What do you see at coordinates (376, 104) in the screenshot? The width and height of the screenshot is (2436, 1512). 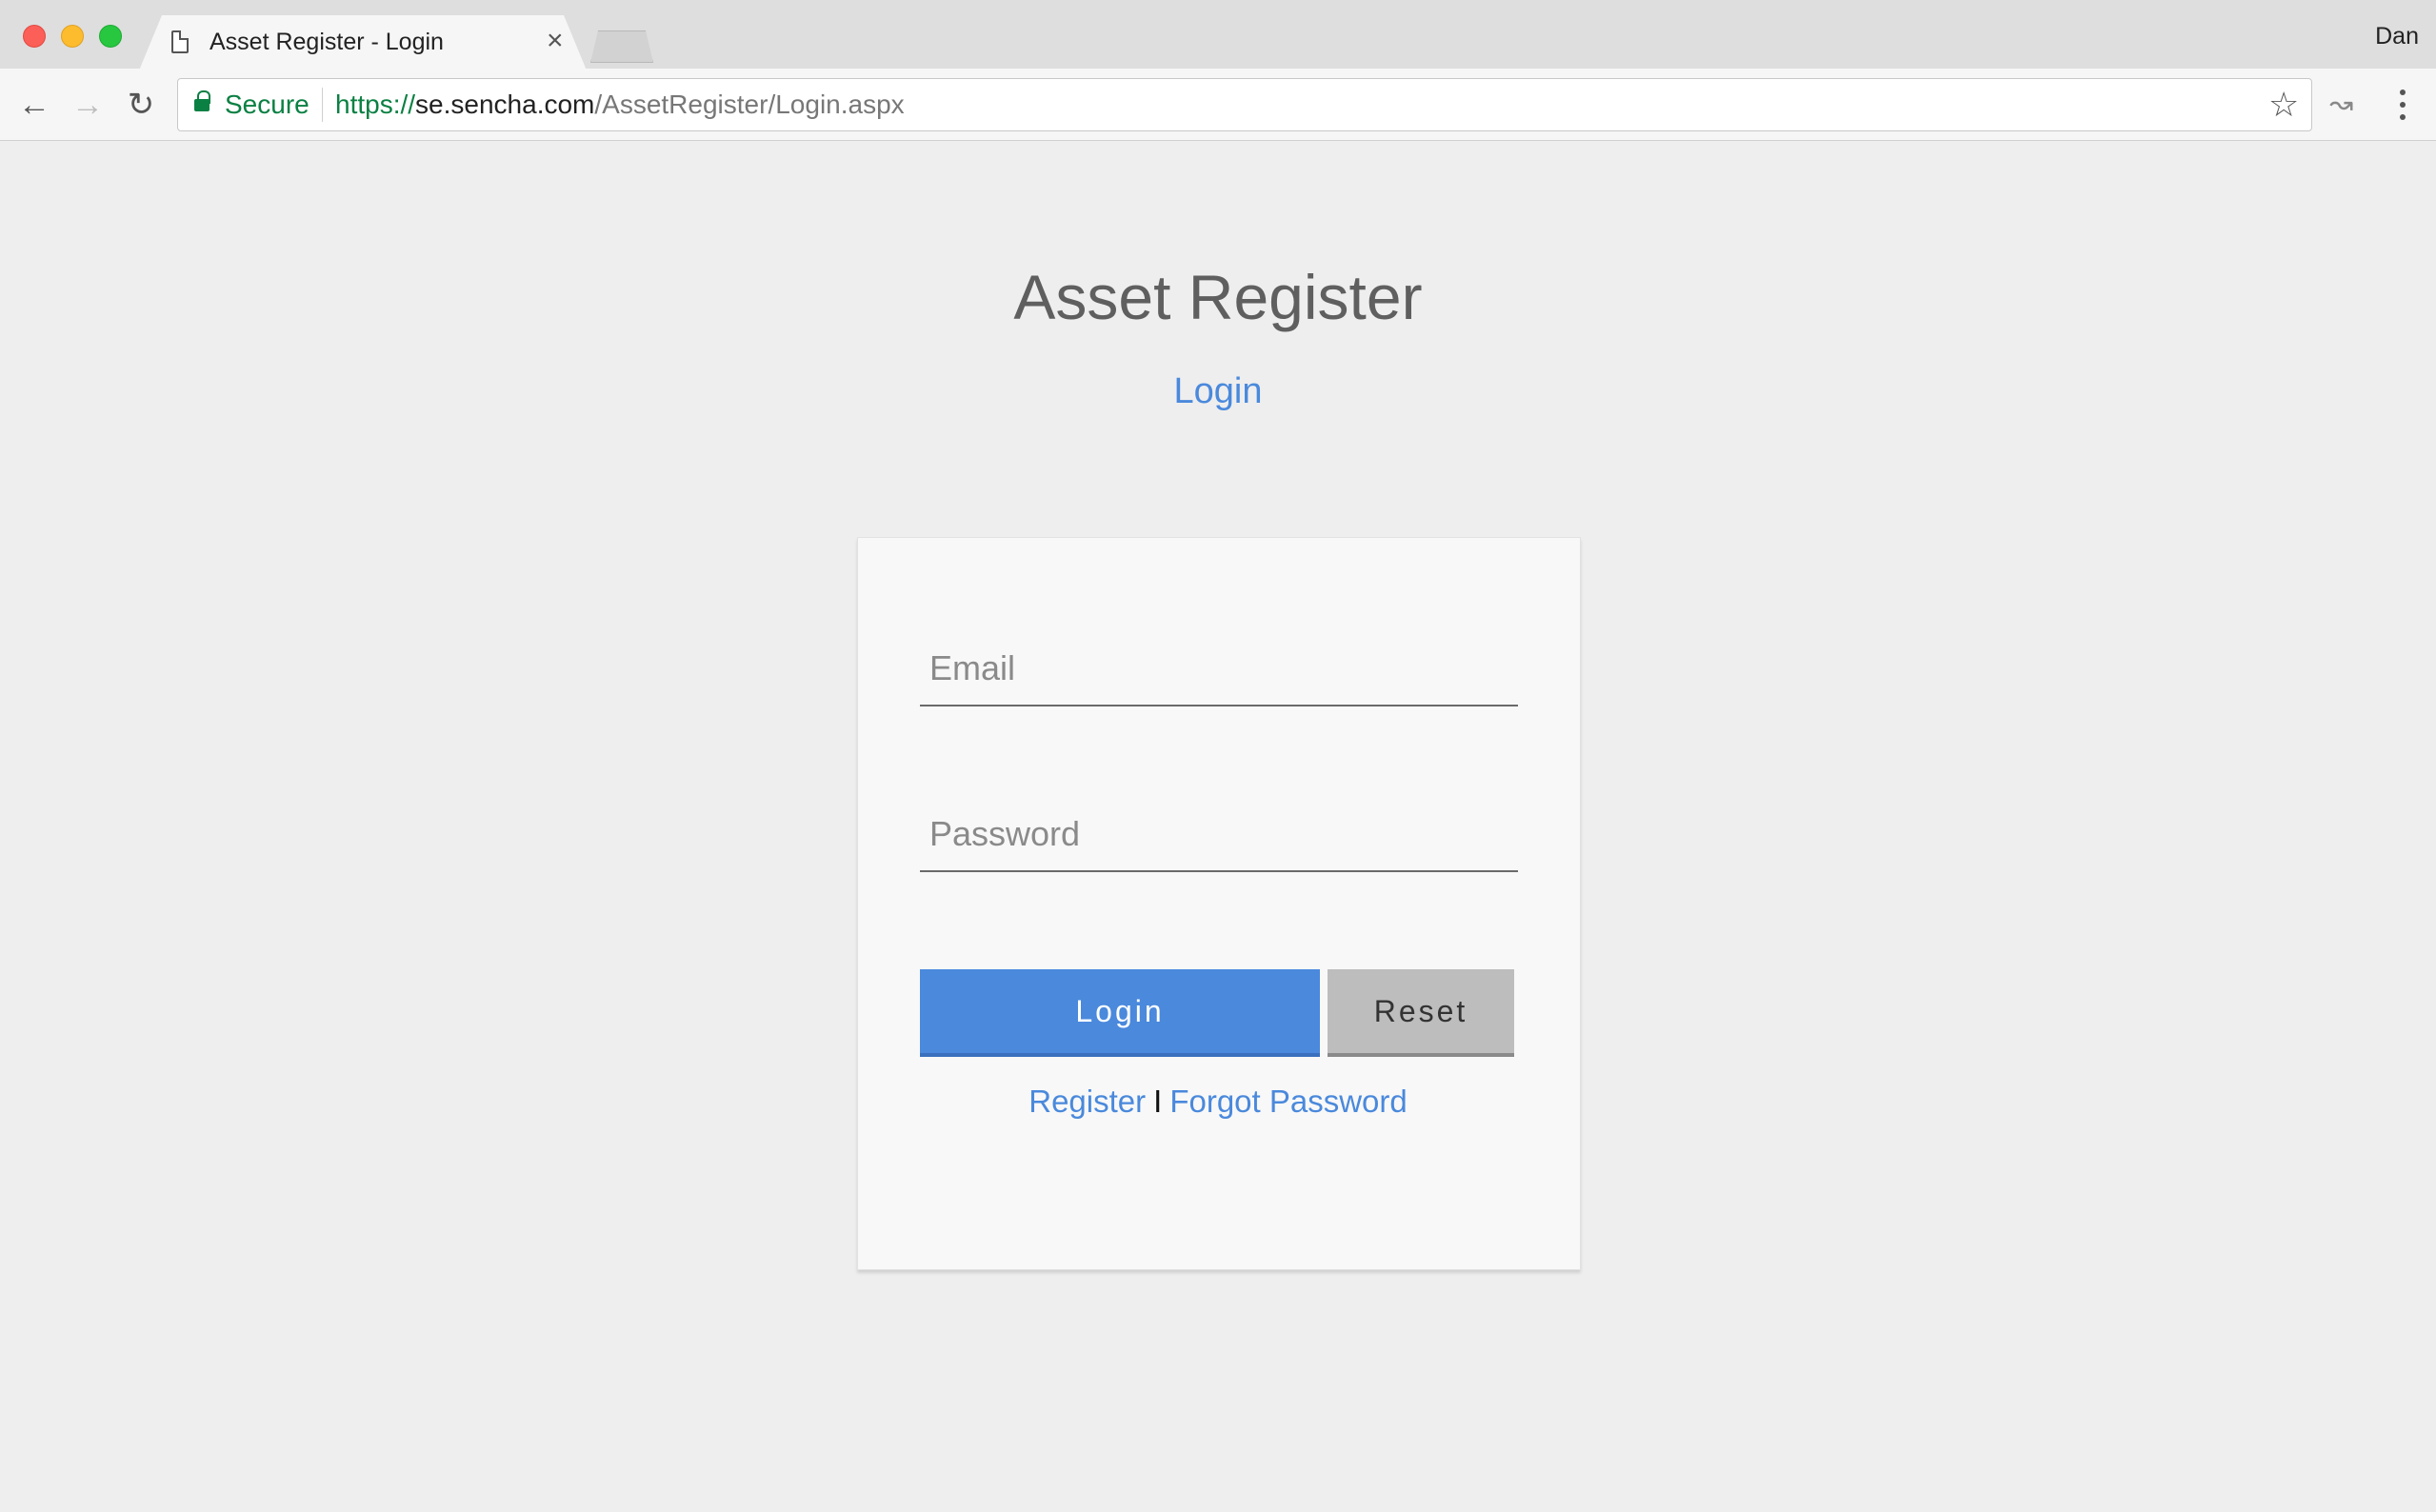 I see `url-scheme: https://` at bounding box center [376, 104].